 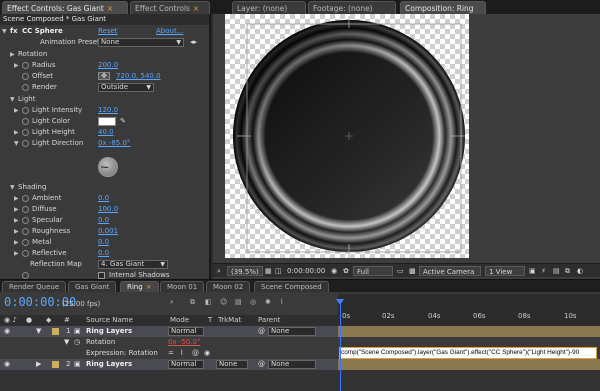 I want to click on tab-render-queue: Render Queue, so click(x=34, y=286).